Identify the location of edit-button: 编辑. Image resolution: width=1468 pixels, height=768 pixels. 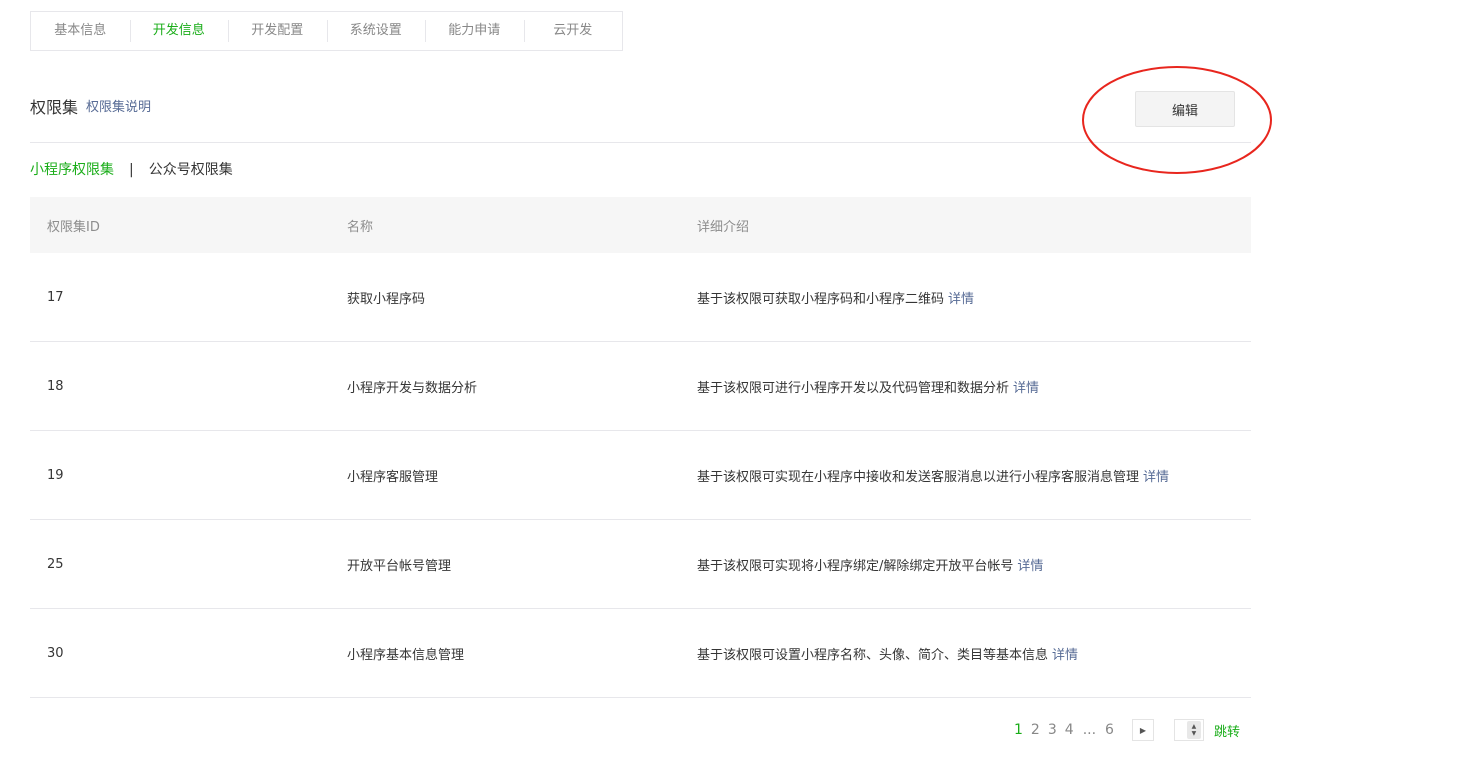
(1185, 109).